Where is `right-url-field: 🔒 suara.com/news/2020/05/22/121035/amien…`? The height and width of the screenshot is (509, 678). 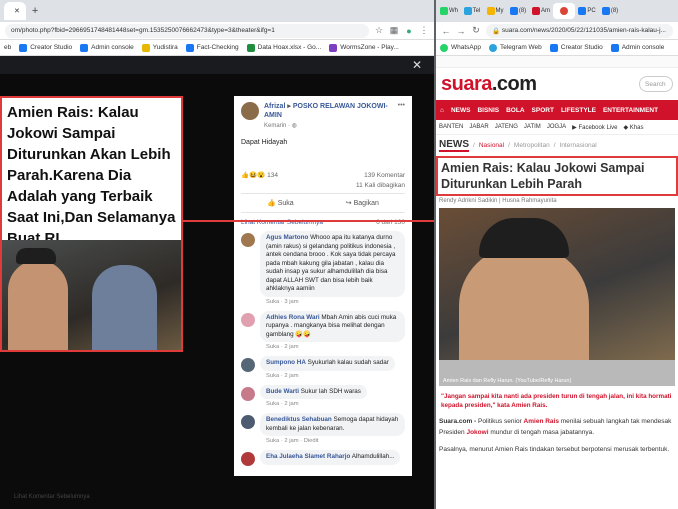
right-url-field: 🔒 suara.com/news/2020/05/22/121035/amien… is located at coordinates (579, 30).